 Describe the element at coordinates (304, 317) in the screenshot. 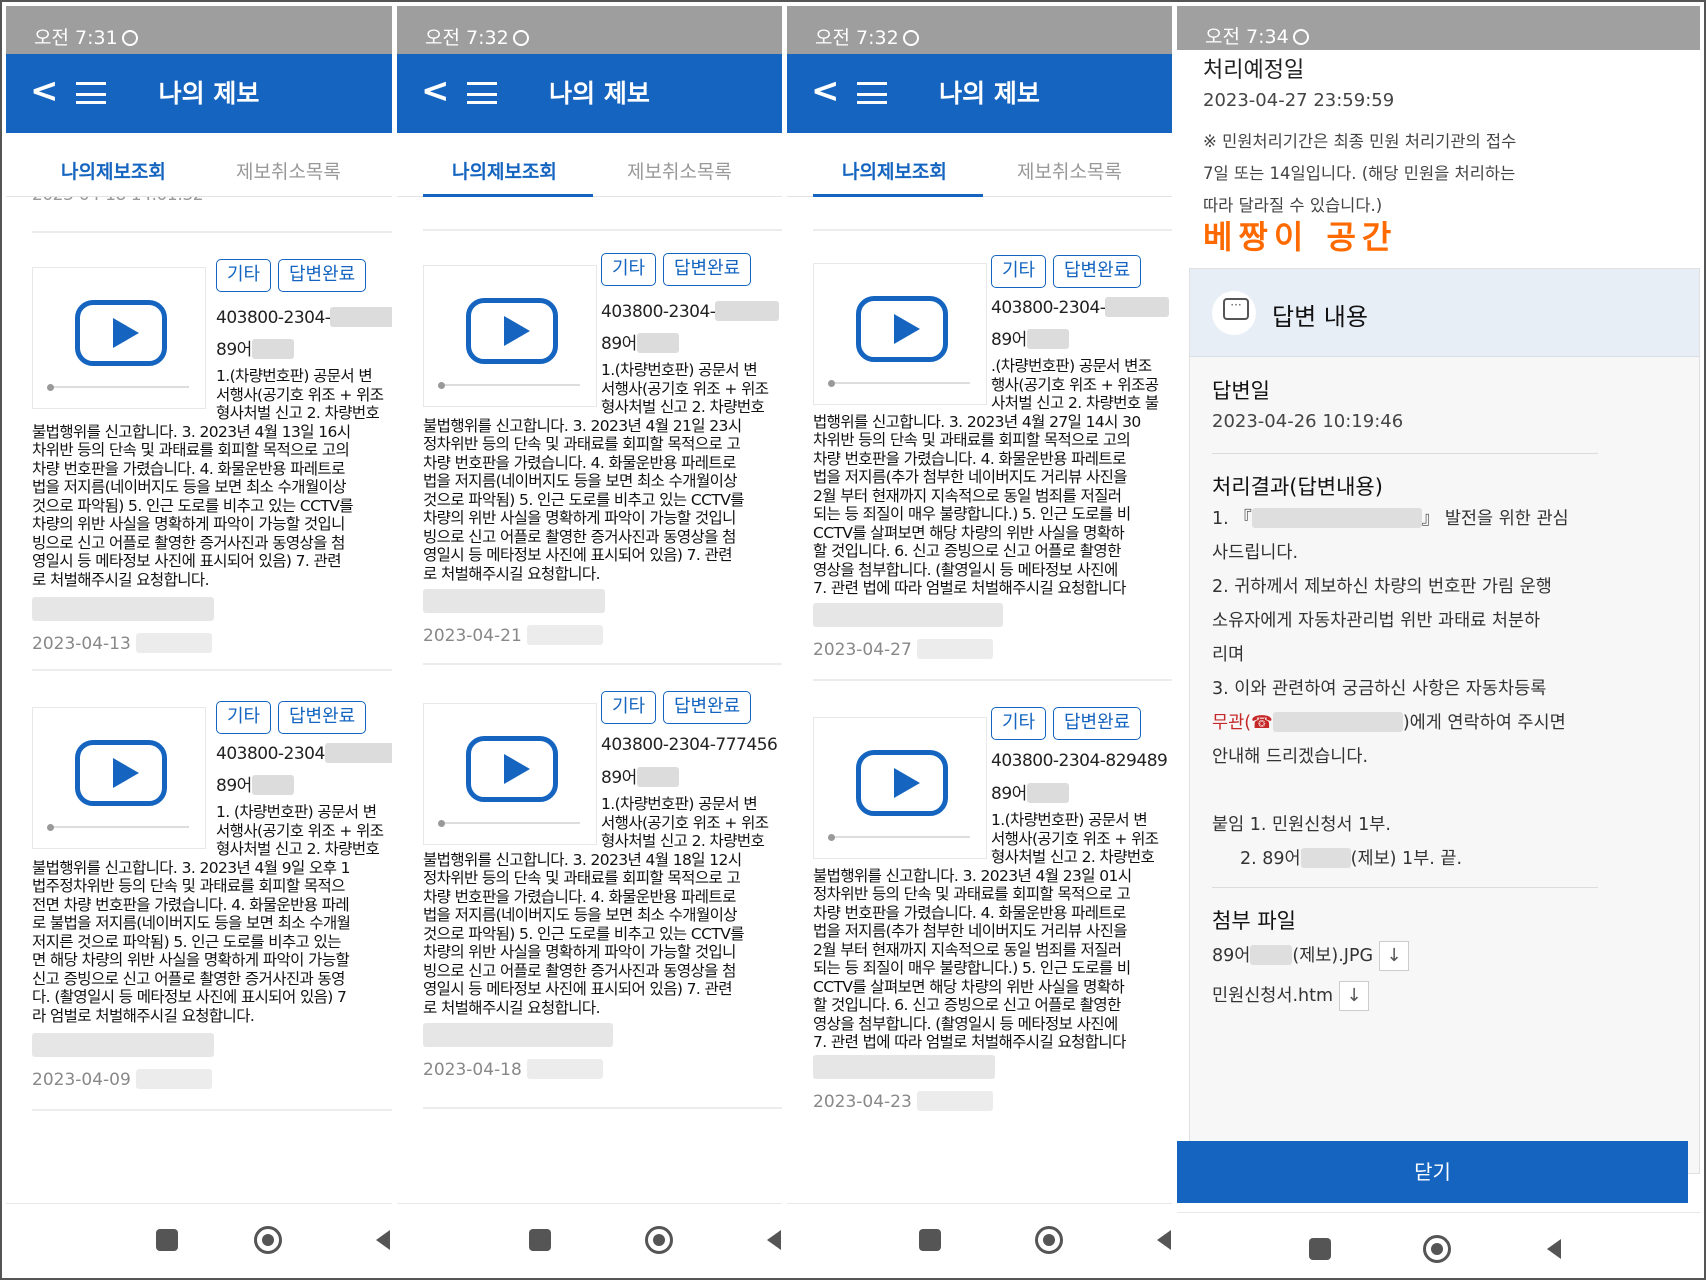

I see `report-number: 403800-2304-` at that location.